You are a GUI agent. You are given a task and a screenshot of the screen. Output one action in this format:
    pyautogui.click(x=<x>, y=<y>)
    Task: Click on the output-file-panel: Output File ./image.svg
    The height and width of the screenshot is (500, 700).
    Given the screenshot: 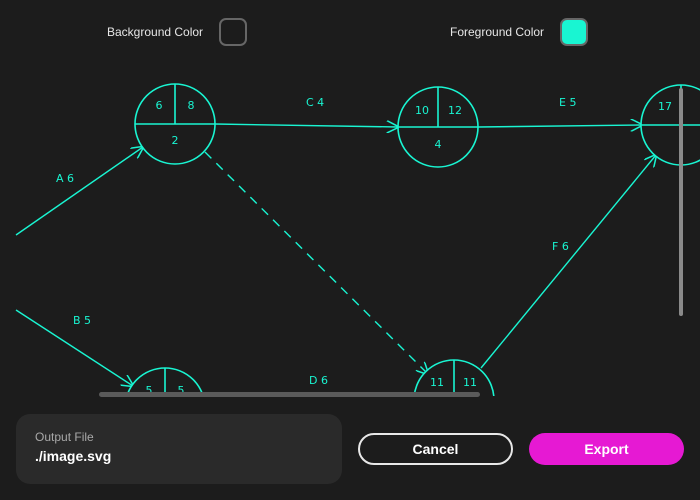 What is the action you would take?
    pyautogui.click(x=179, y=449)
    